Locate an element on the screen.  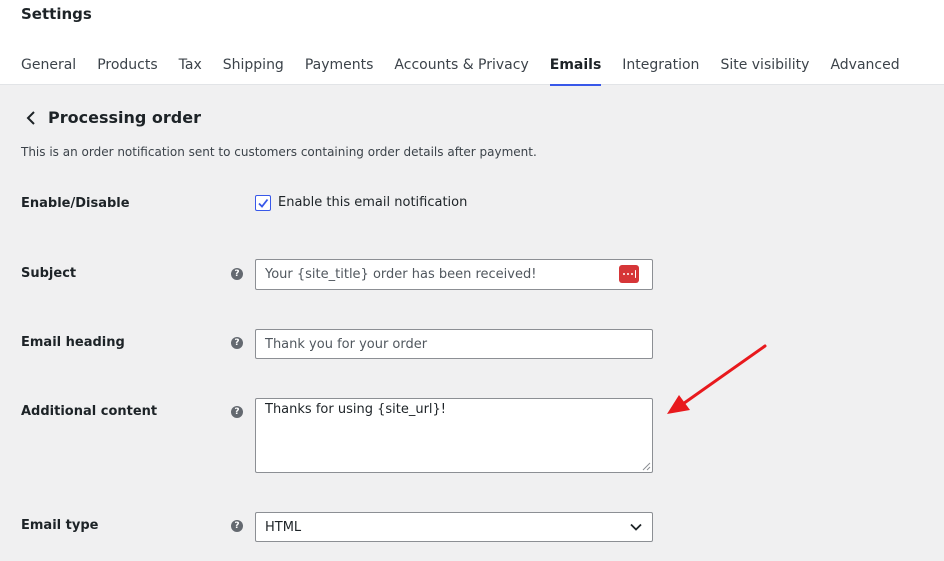
additional-content-label: Additional content is located at coordinates (89, 411).